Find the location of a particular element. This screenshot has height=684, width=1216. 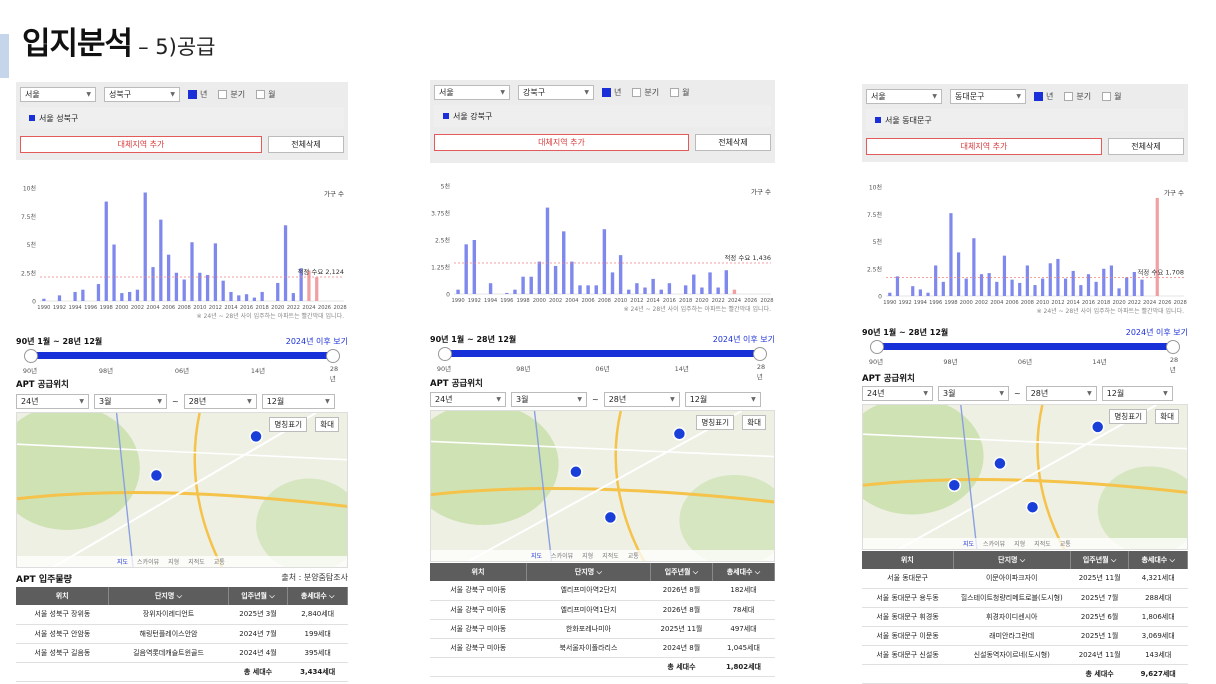

district-select: 동대문구 ▼ is located at coordinates (988, 96).